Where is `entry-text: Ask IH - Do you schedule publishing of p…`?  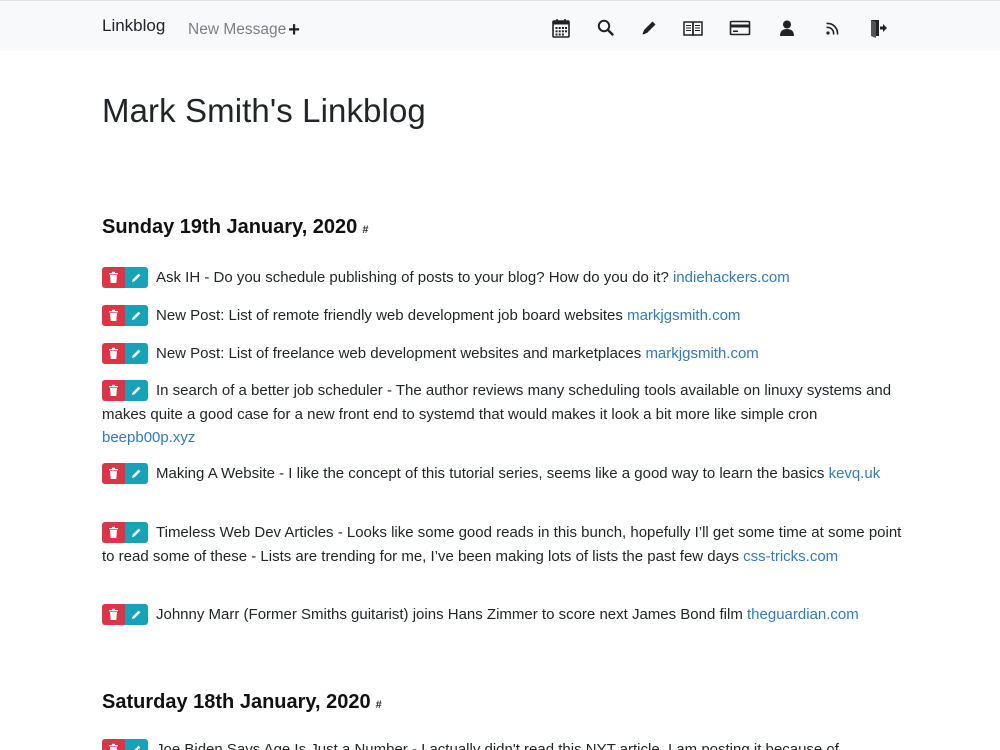
entry-text: Ask IH - Do you schedule publishing of p… is located at coordinates (412, 277).